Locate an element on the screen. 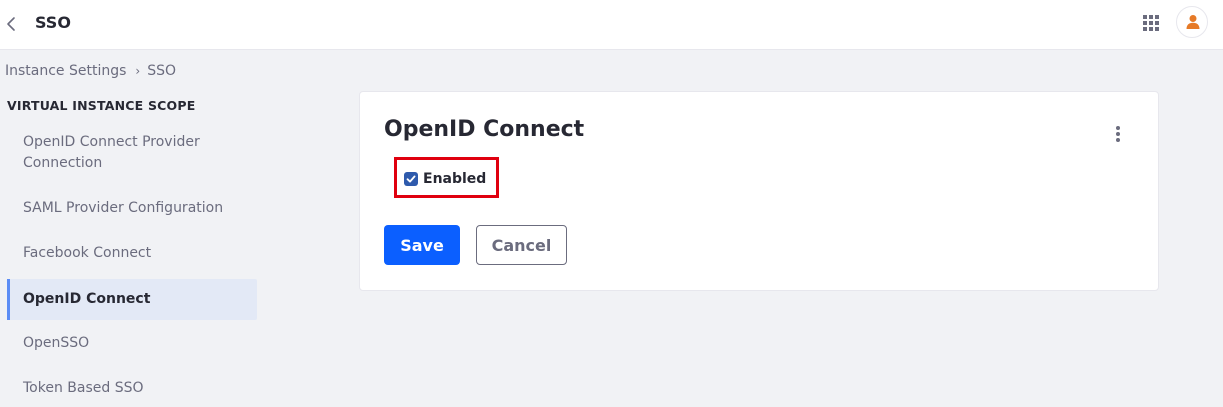 This screenshot has width=1223, height=407. user-avatar is located at coordinates (1192, 22).